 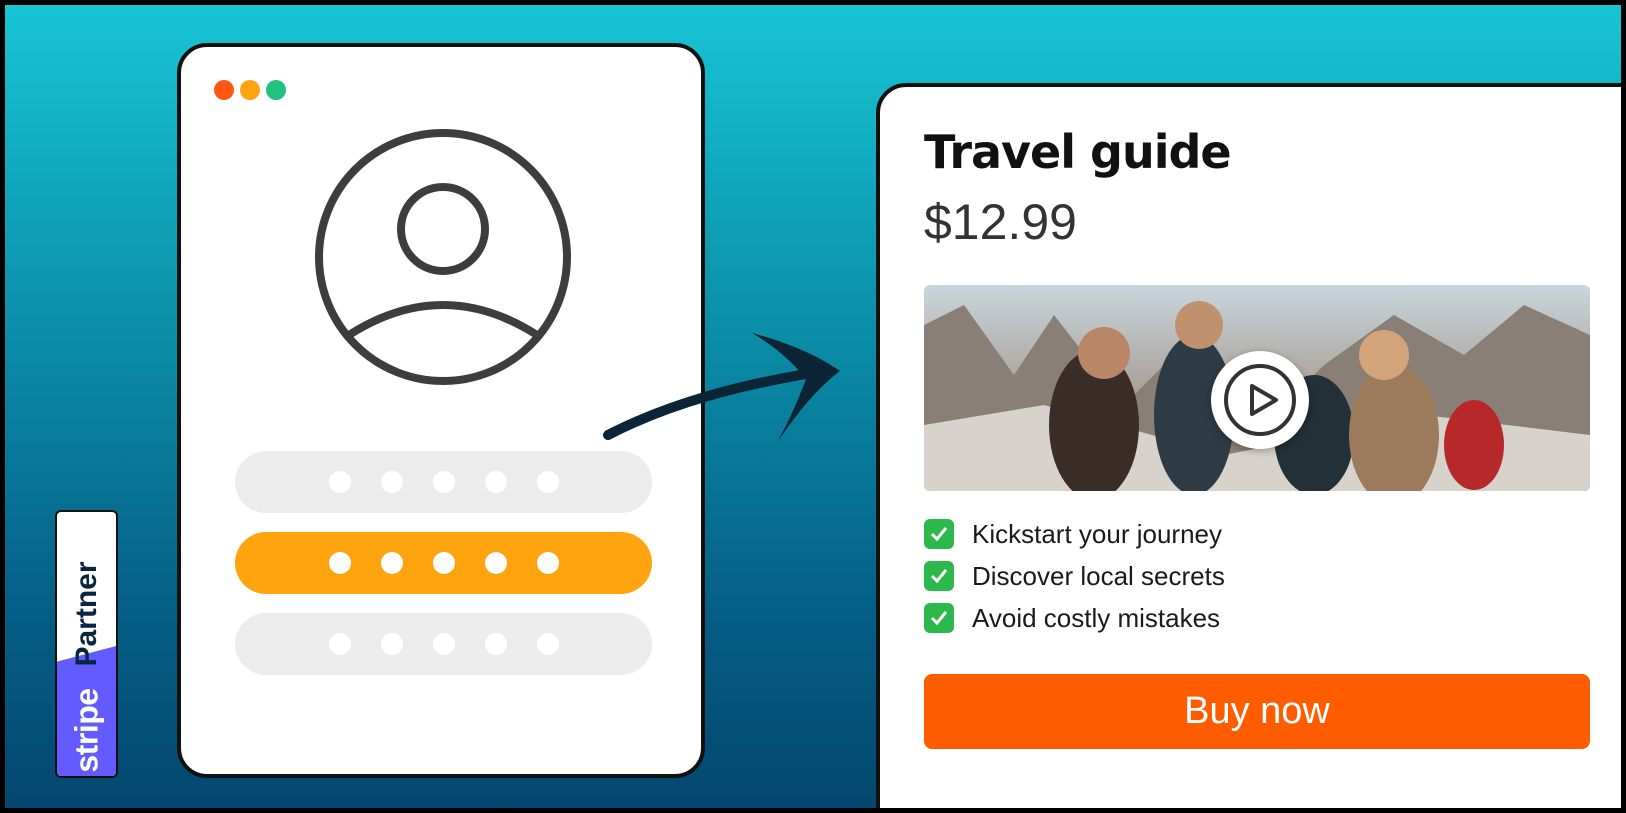 I want to click on play-button, so click(x=1260, y=400).